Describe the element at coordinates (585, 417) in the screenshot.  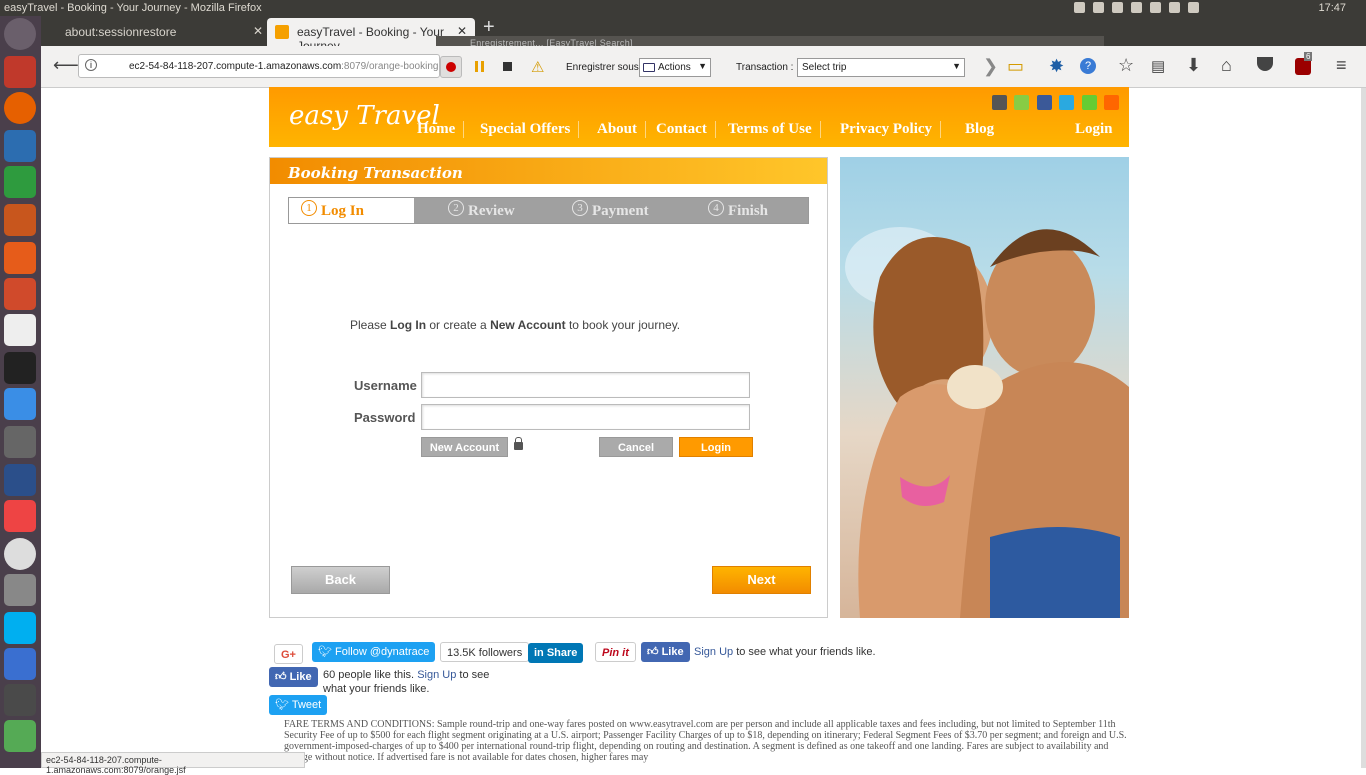
I see `password-input` at that location.